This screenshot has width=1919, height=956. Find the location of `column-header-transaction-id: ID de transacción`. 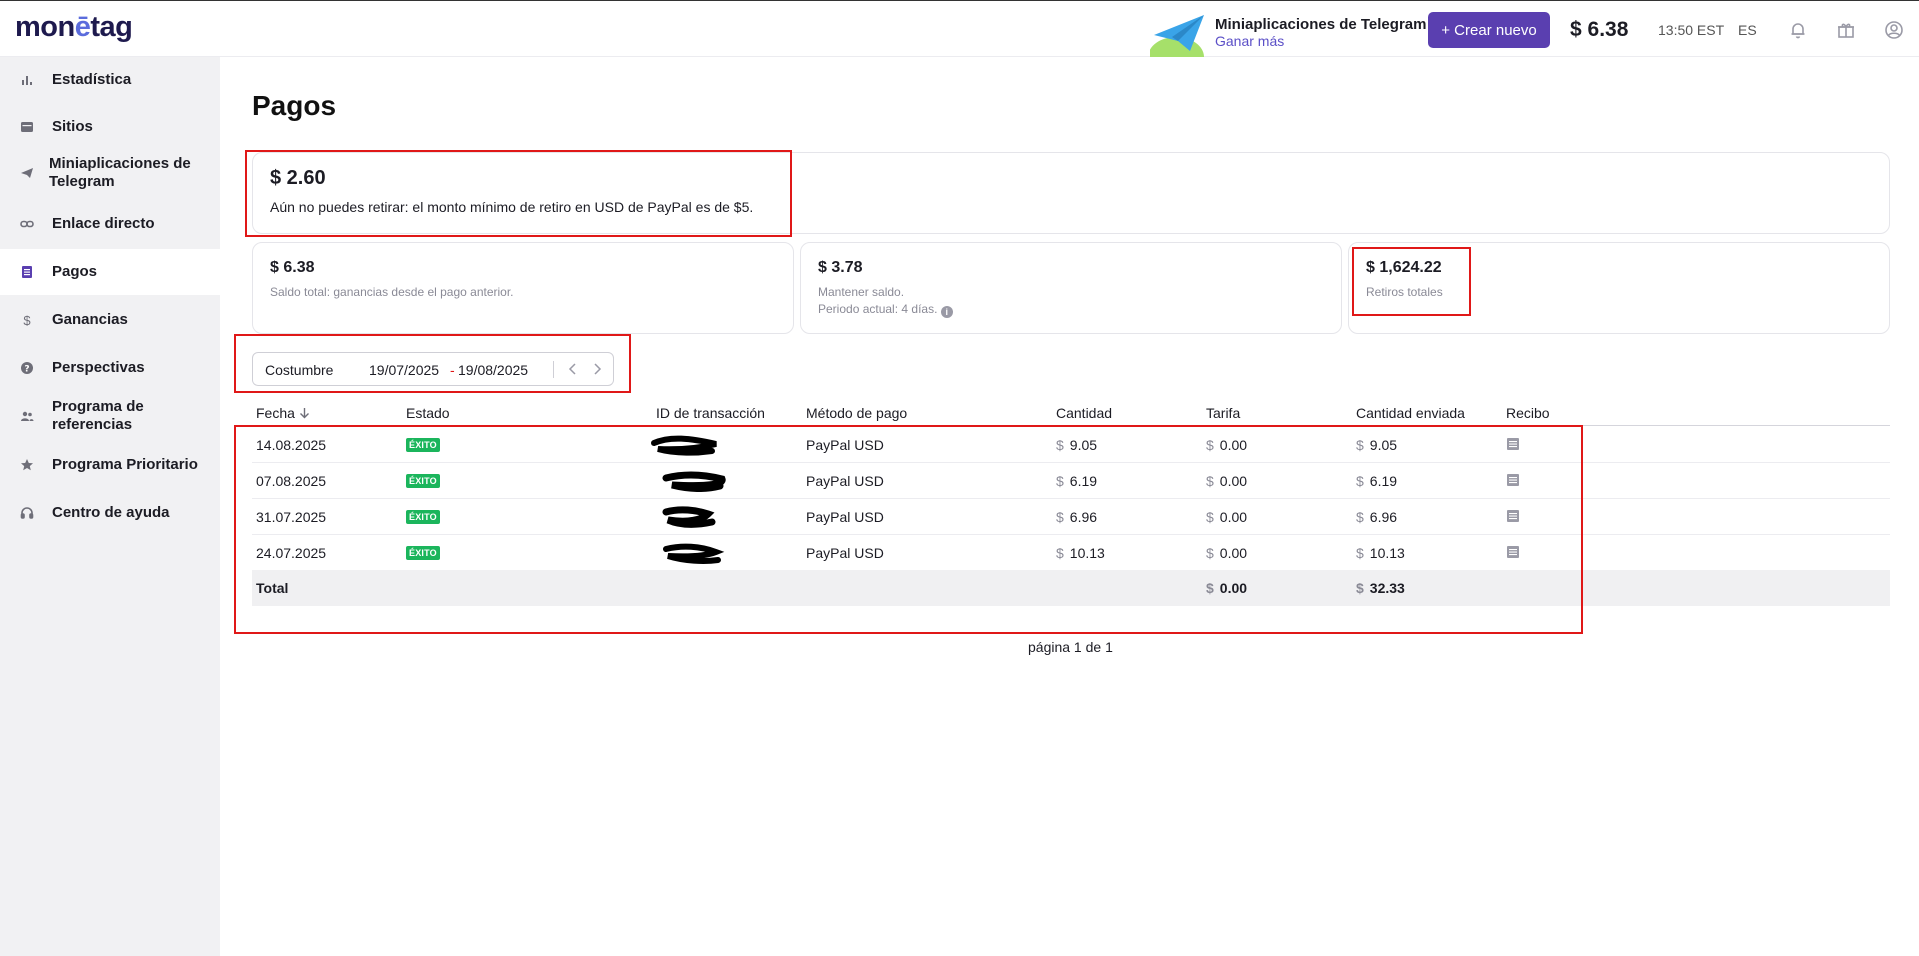

column-header-transaction-id: ID de transacción is located at coordinates (710, 413).